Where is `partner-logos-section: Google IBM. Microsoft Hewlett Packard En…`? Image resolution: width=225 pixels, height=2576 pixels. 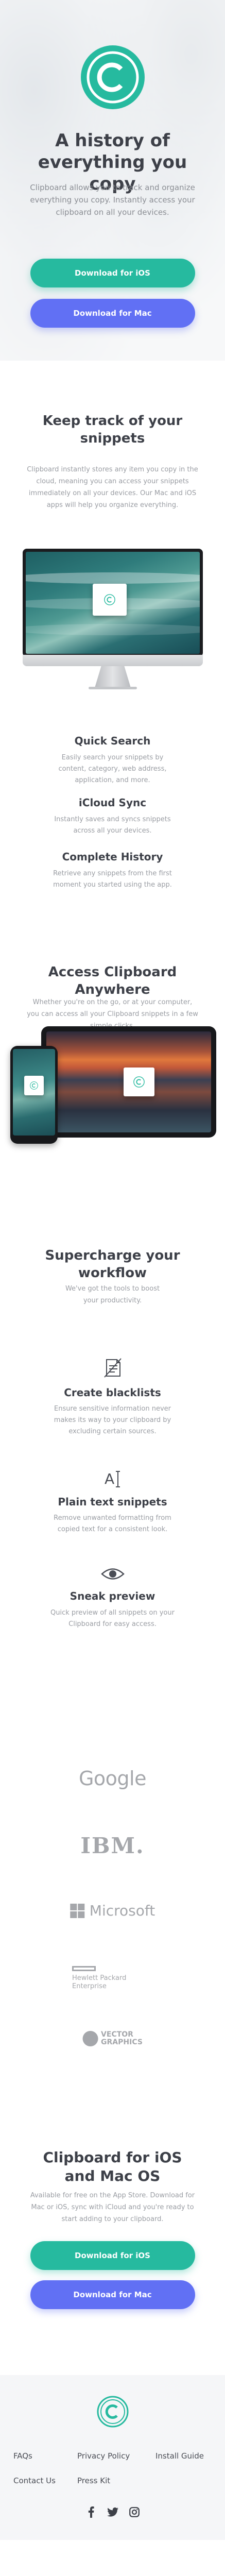
partner-logos-section: Google IBM. Microsoft Hewlett Packard En… is located at coordinates (112, 1929).